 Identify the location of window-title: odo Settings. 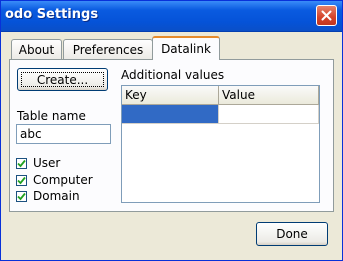
(52, 14).